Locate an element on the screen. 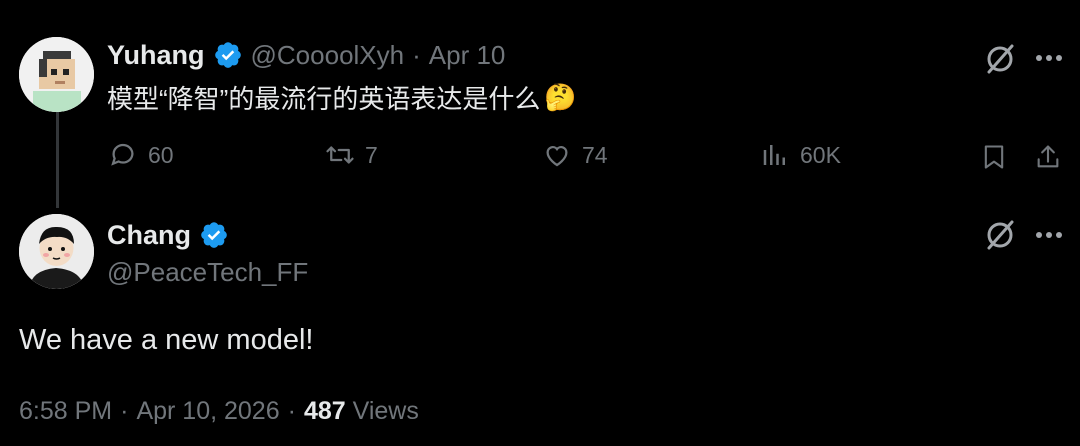 The width and height of the screenshot is (1080, 446). parent-grok-button is located at coordinates (1000, 59).